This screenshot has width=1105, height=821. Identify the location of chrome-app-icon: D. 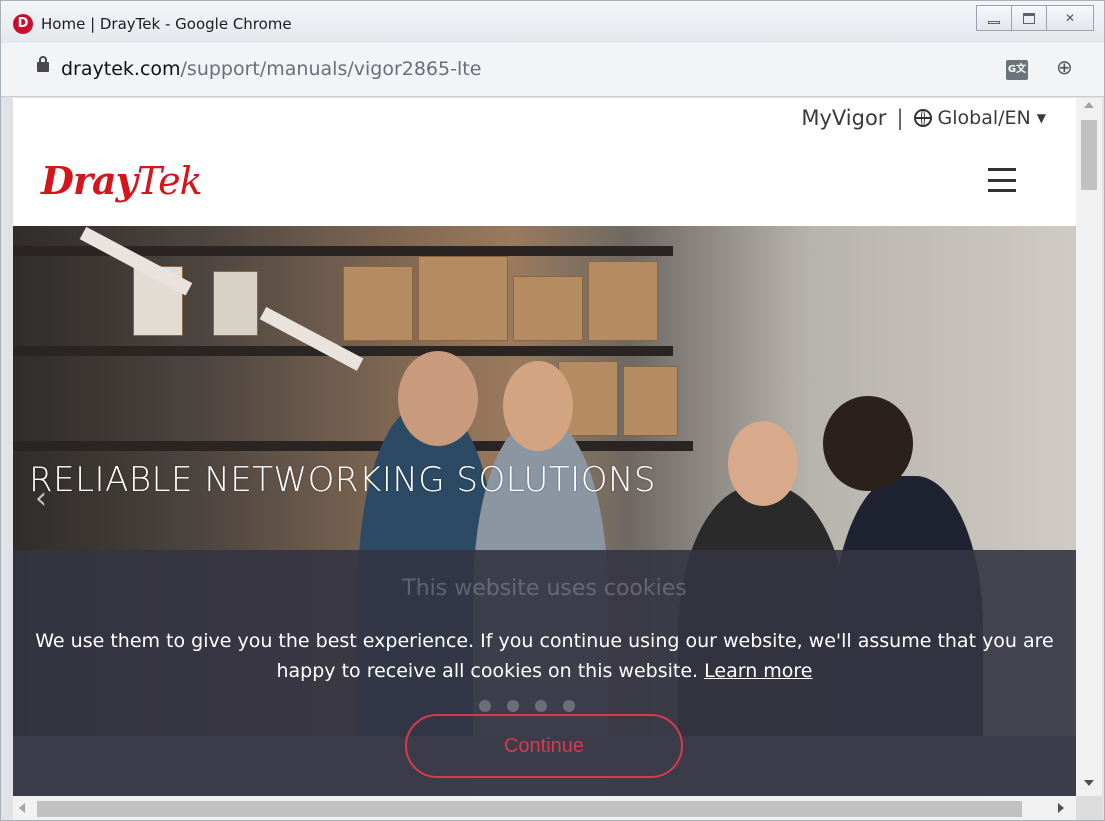
(23, 24).